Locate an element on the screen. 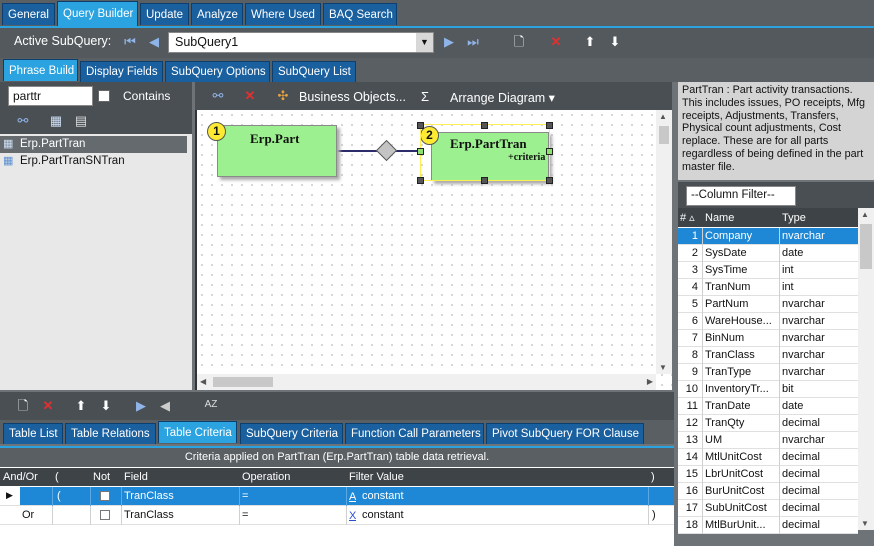 The width and height of the screenshot is (874, 546). hdr-operation: Operation is located at coordinates (266, 477).